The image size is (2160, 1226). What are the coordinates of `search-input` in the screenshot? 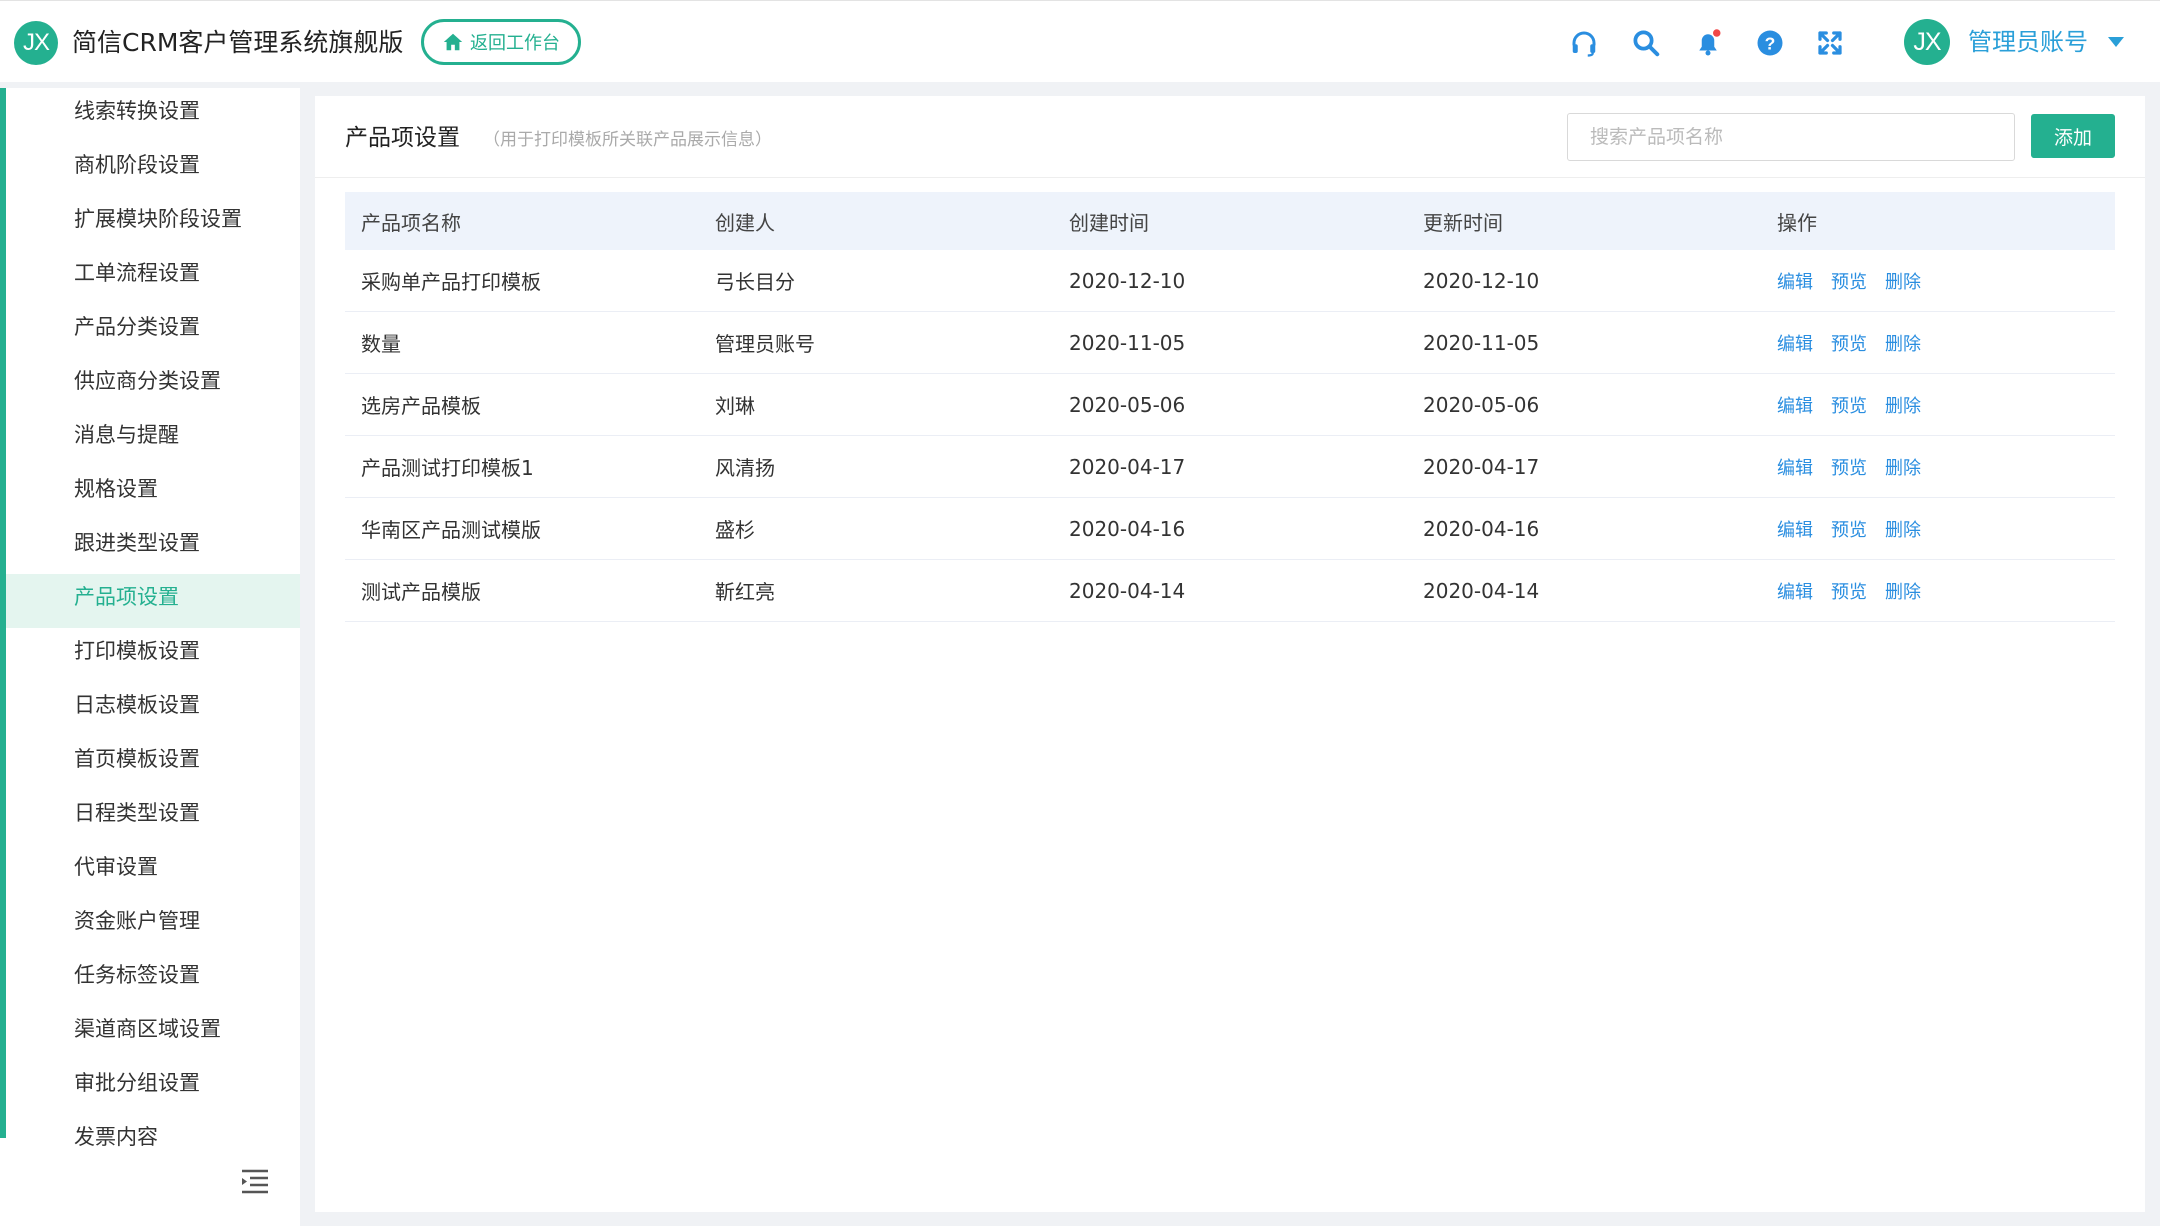 It's located at (1791, 137).